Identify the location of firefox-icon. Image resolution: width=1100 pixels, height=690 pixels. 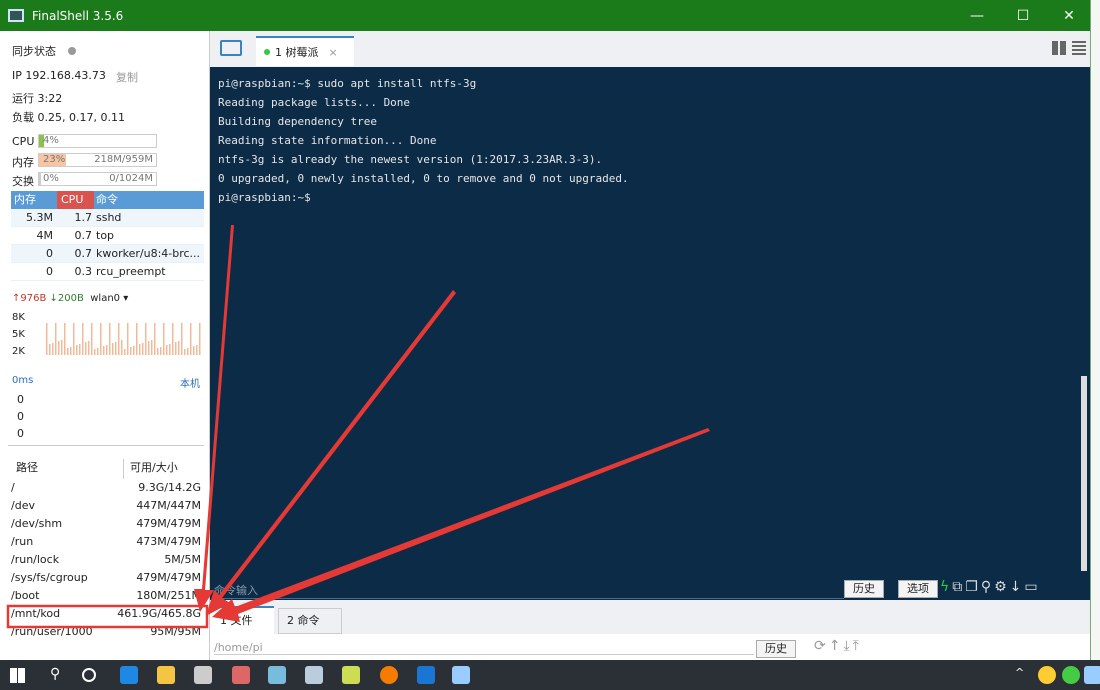
(389, 675).